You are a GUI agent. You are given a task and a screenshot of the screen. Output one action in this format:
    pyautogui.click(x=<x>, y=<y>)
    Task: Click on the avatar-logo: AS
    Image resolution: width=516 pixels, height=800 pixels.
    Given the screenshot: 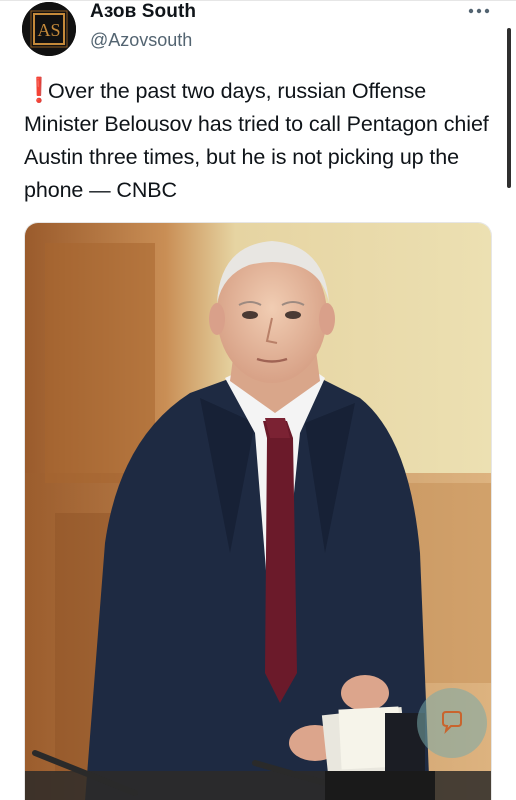 What is the action you would take?
    pyautogui.click(x=49, y=29)
    